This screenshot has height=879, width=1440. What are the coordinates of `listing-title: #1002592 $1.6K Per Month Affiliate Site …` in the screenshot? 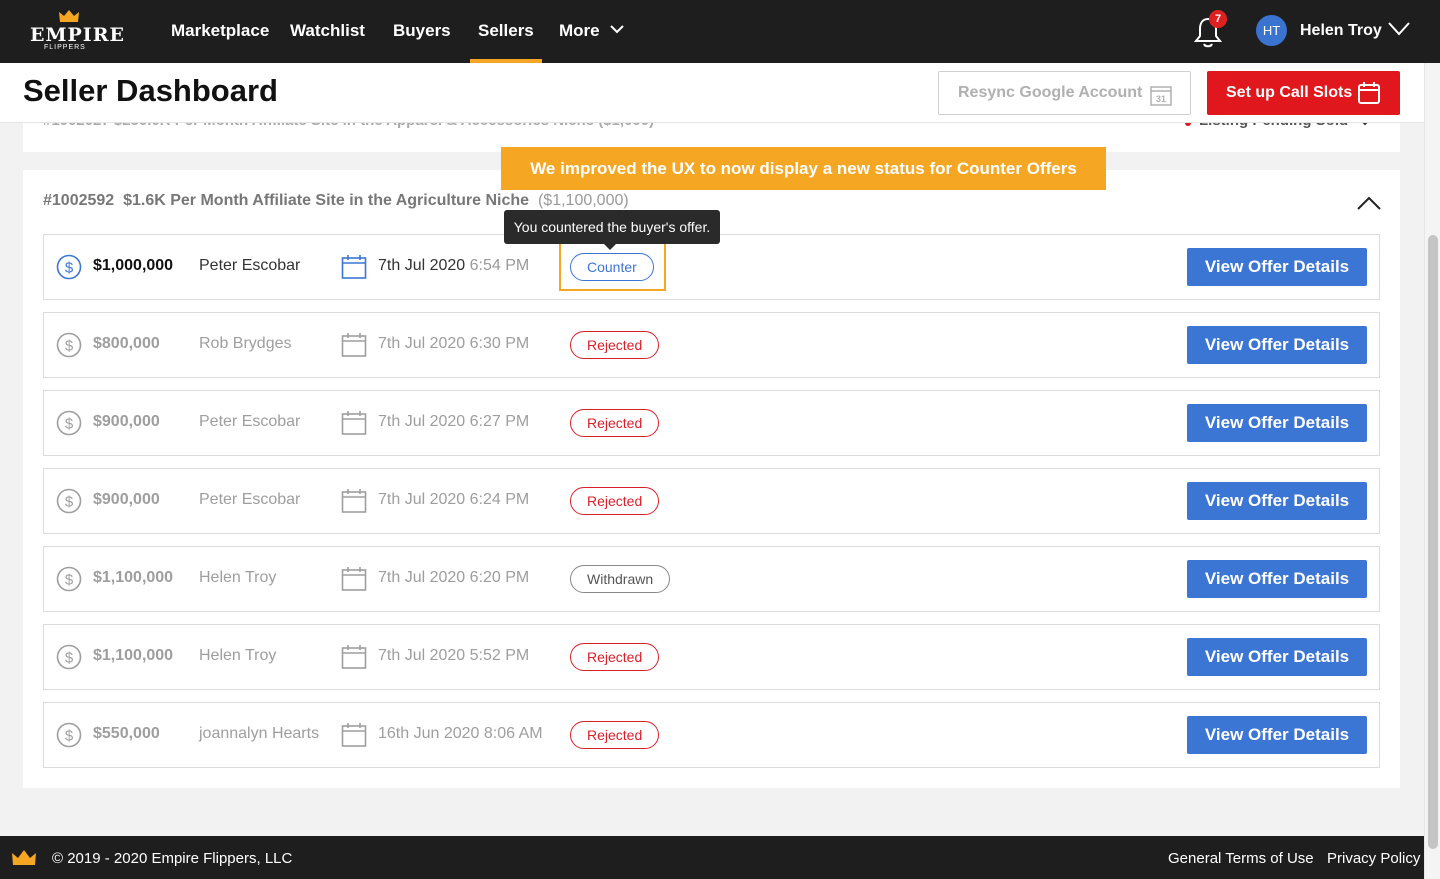 It's located at (336, 201).